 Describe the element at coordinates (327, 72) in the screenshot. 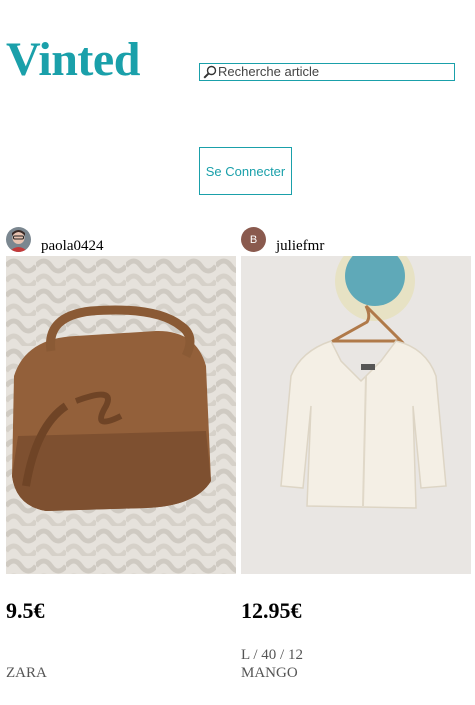

I see `search-input: Recherche article` at that location.